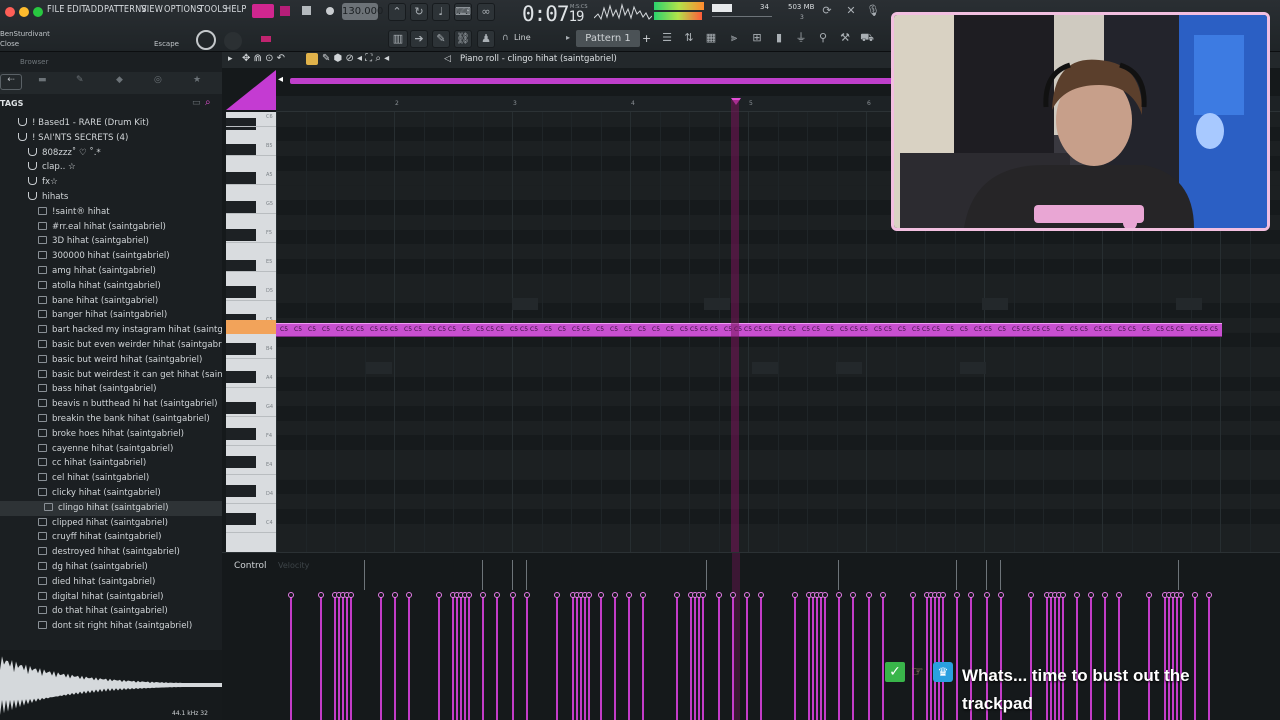  What do you see at coordinates (11, 82) in the screenshot?
I see `browser-all-tab: ⇠` at bounding box center [11, 82].